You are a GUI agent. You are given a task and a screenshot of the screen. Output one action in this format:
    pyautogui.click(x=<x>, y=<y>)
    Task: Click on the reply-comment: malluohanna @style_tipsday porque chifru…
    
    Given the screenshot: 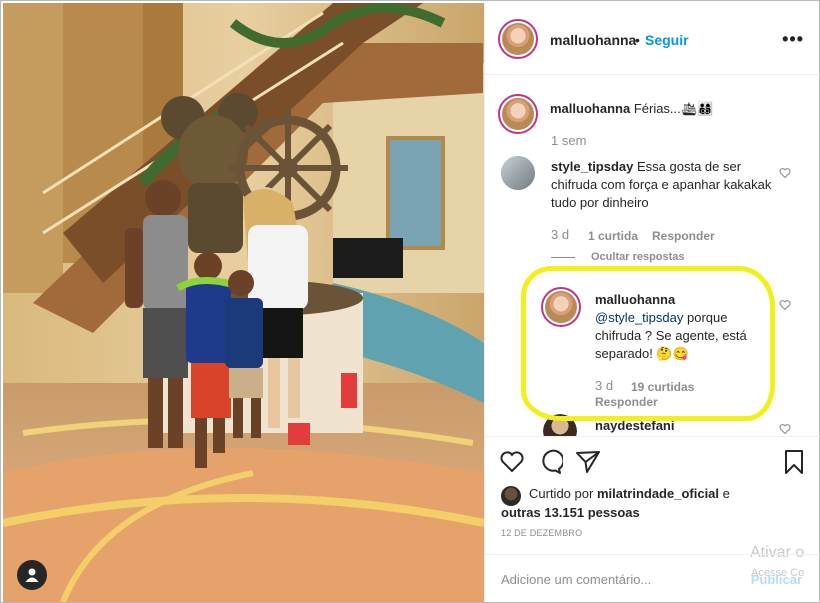 What is the action you would take?
    pyautogui.click(x=685, y=327)
    